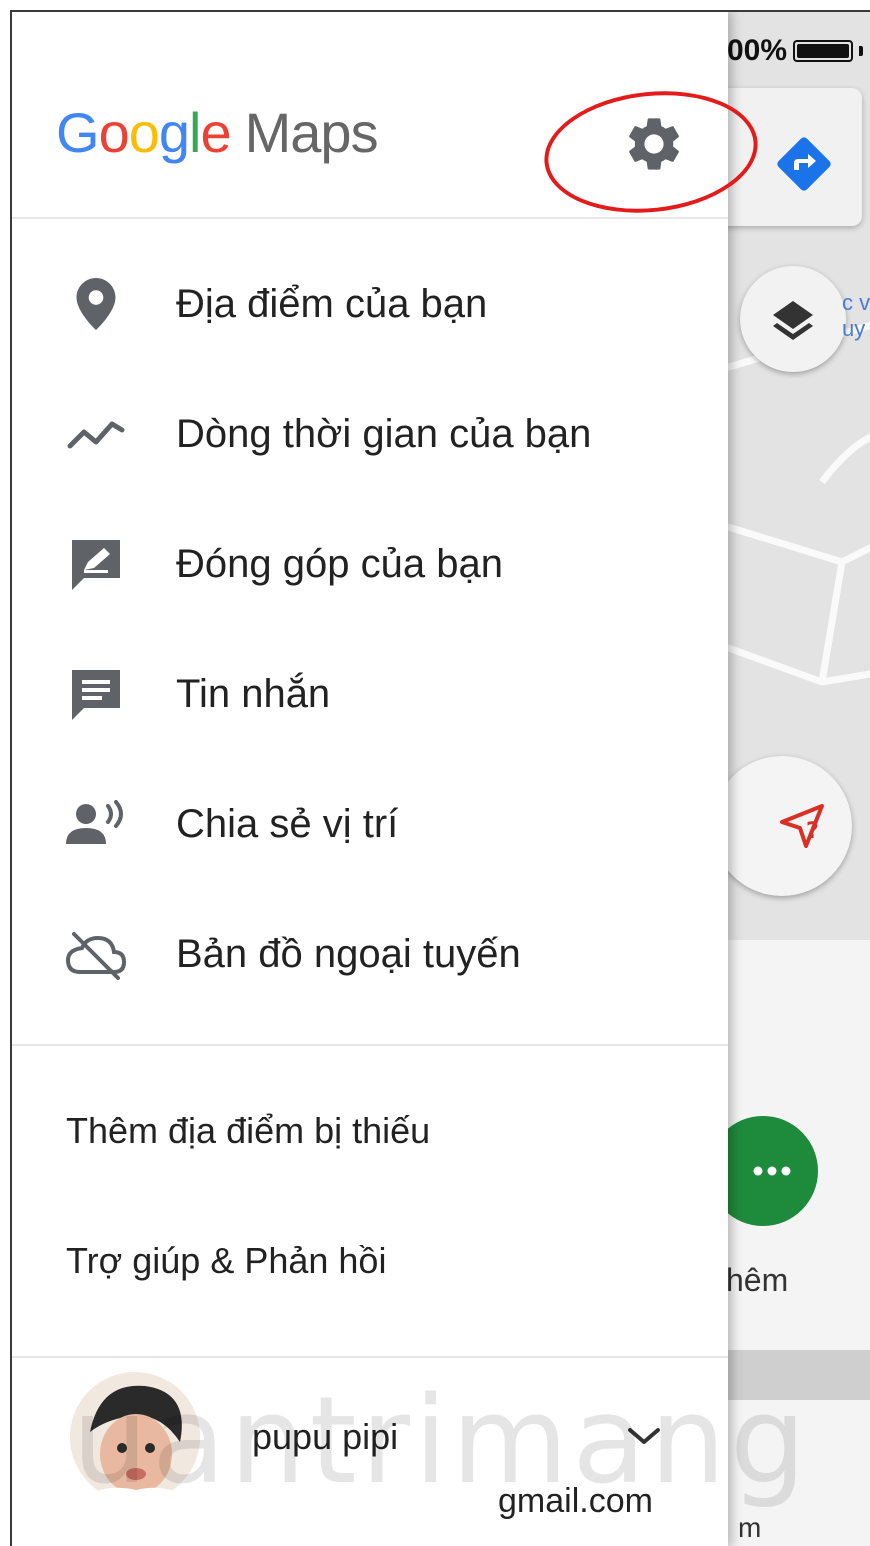  I want to click on directions-icon, so click(804, 164).